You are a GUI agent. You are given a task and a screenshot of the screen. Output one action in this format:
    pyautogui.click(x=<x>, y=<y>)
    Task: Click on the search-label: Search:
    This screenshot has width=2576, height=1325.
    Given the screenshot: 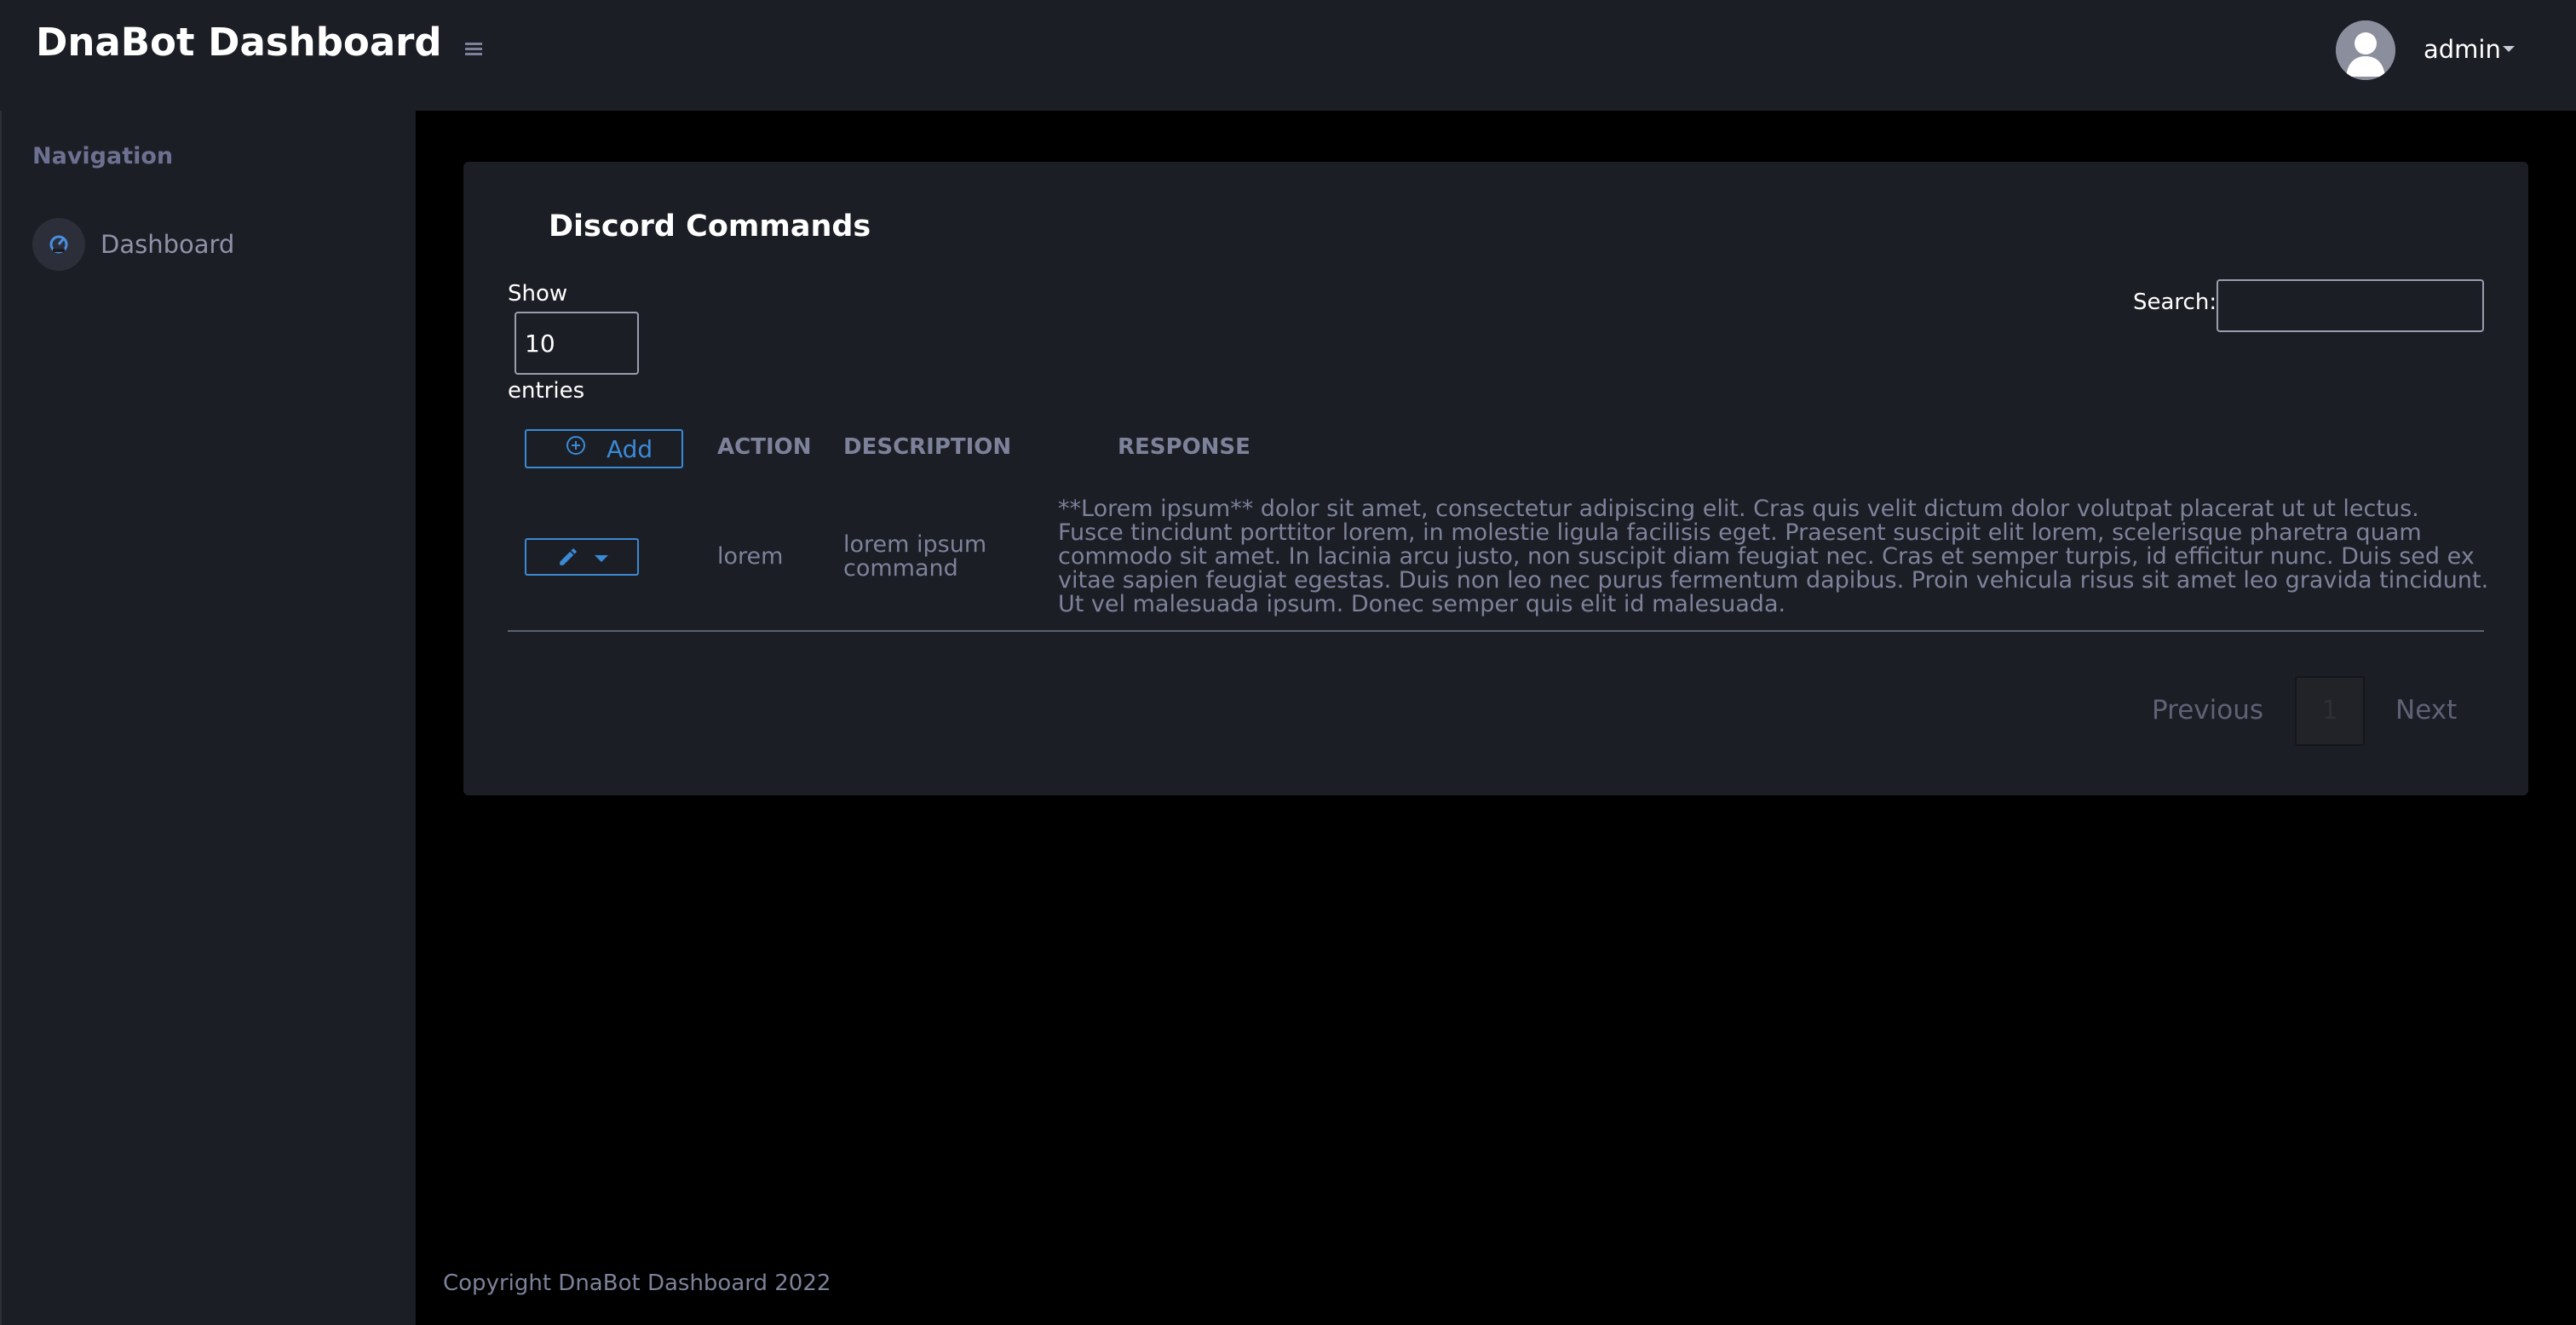 What is the action you would take?
    pyautogui.click(x=2175, y=302)
    